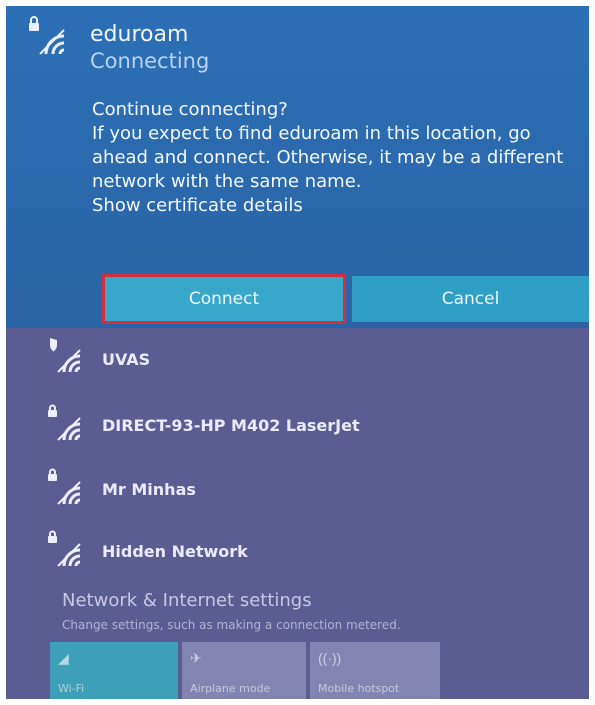 The height and width of the screenshot is (705, 595). I want to click on prompt-title: Continue connecting?, so click(190, 109).